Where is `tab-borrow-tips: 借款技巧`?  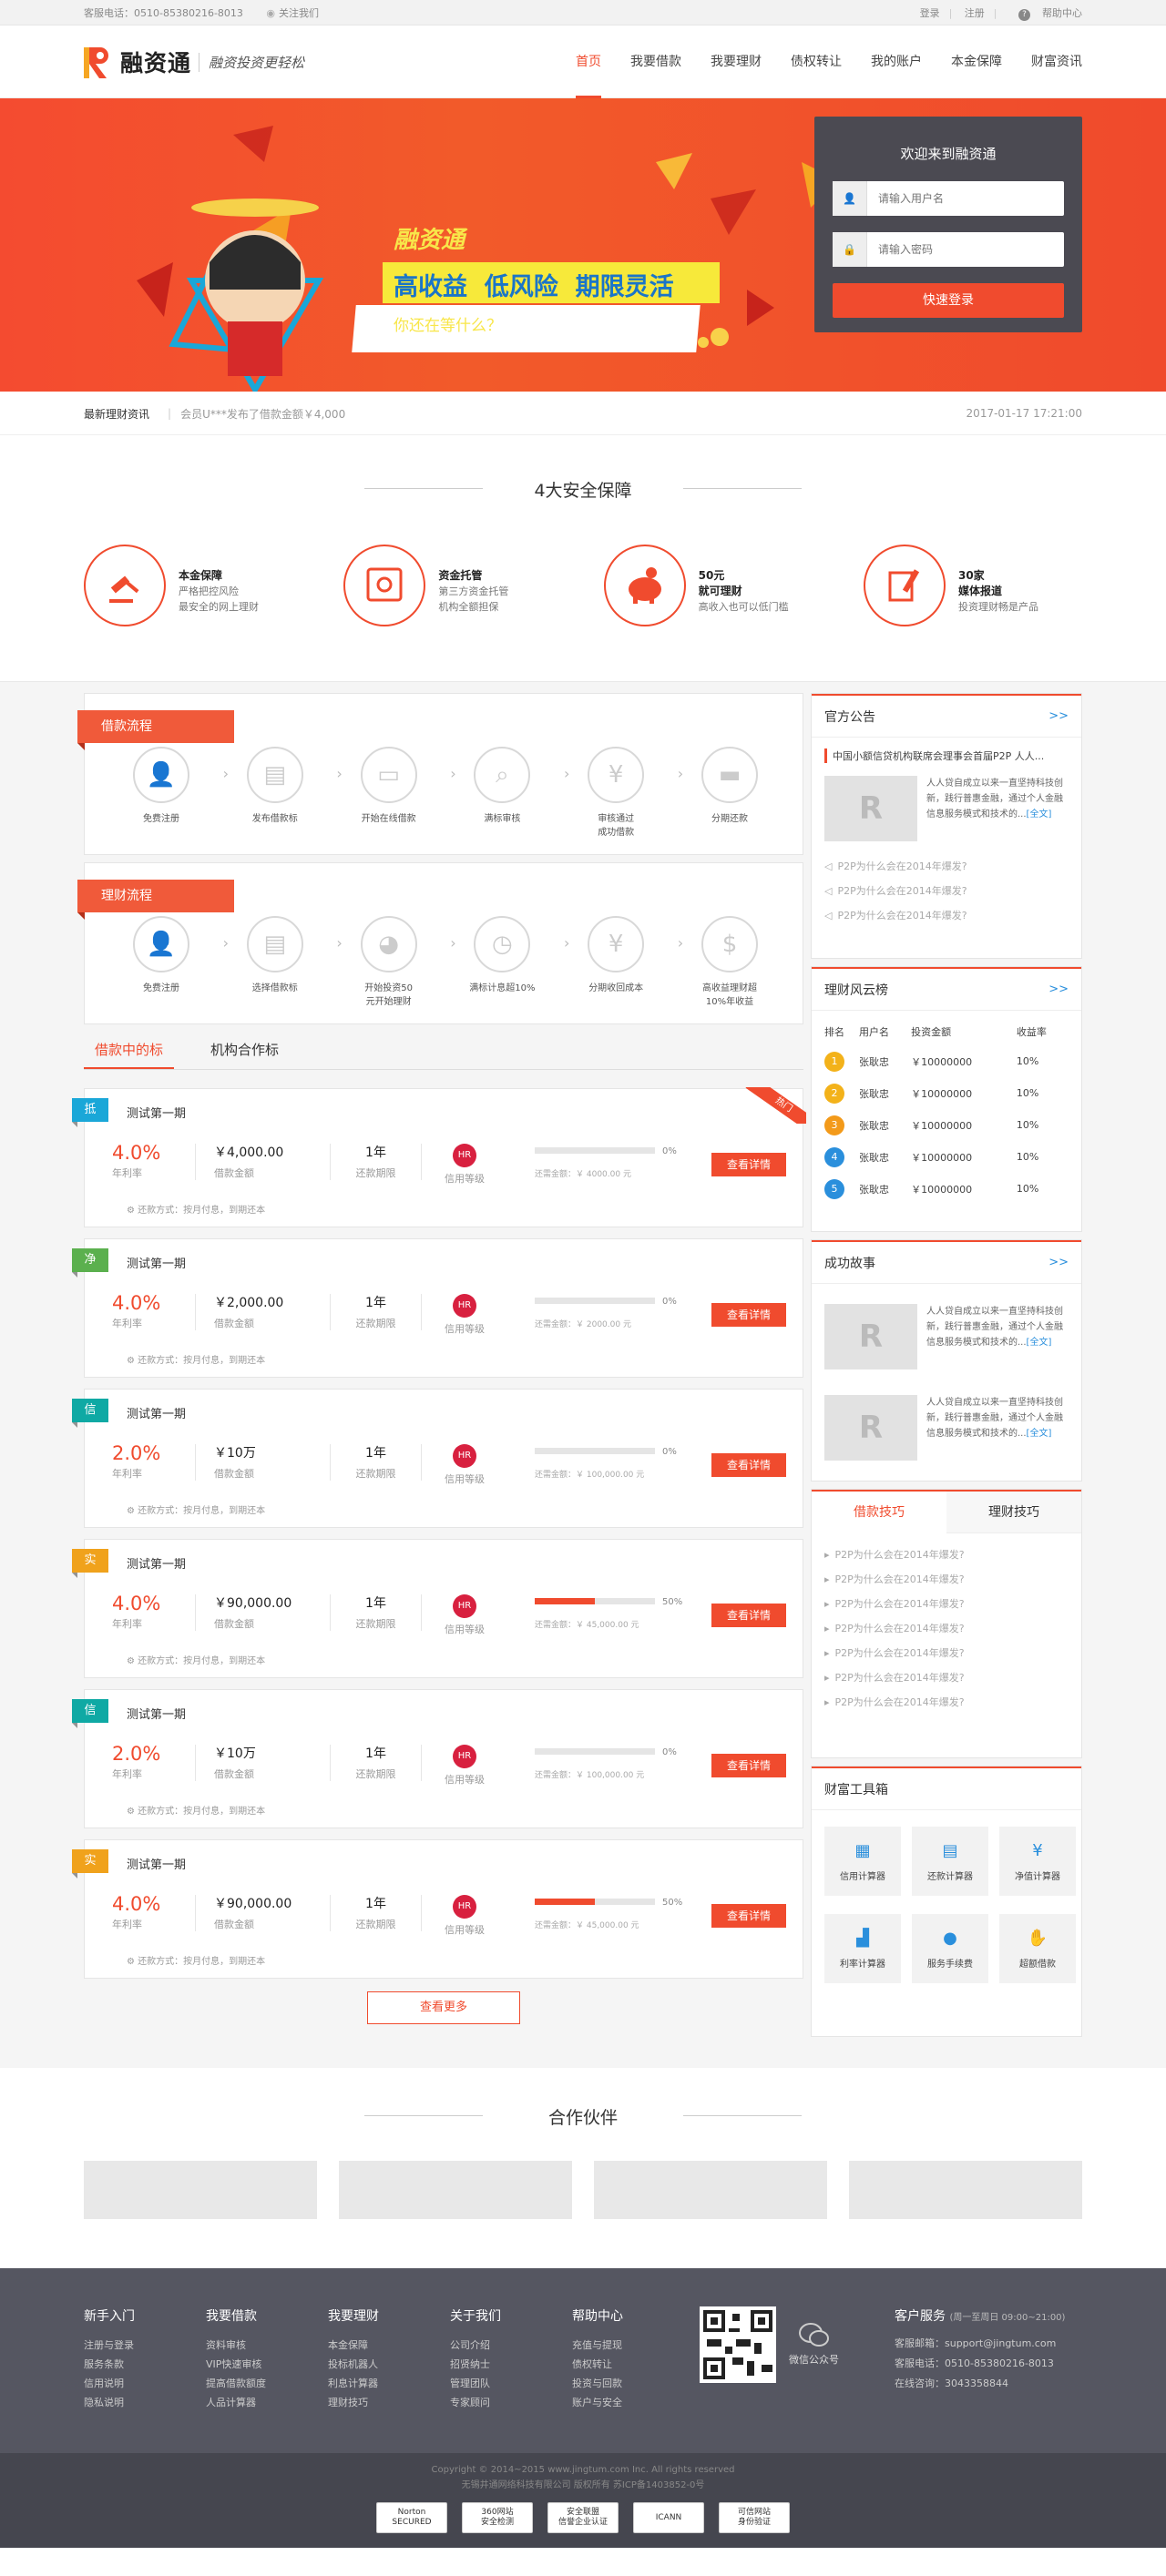
tab-borrow-tips: 借款技巧 is located at coordinates (879, 1512).